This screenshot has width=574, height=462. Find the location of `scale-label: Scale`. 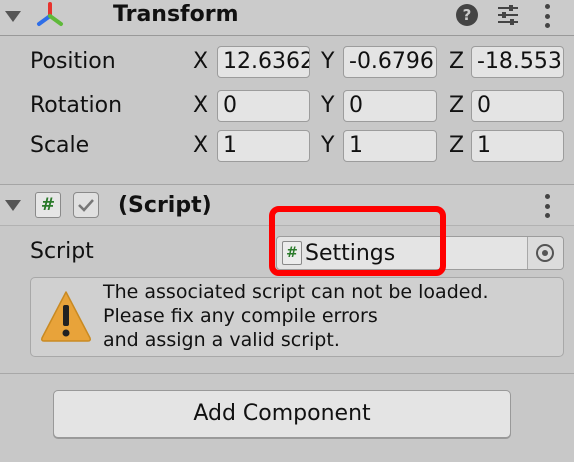

scale-label: Scale is located at coordinates (60, 145).